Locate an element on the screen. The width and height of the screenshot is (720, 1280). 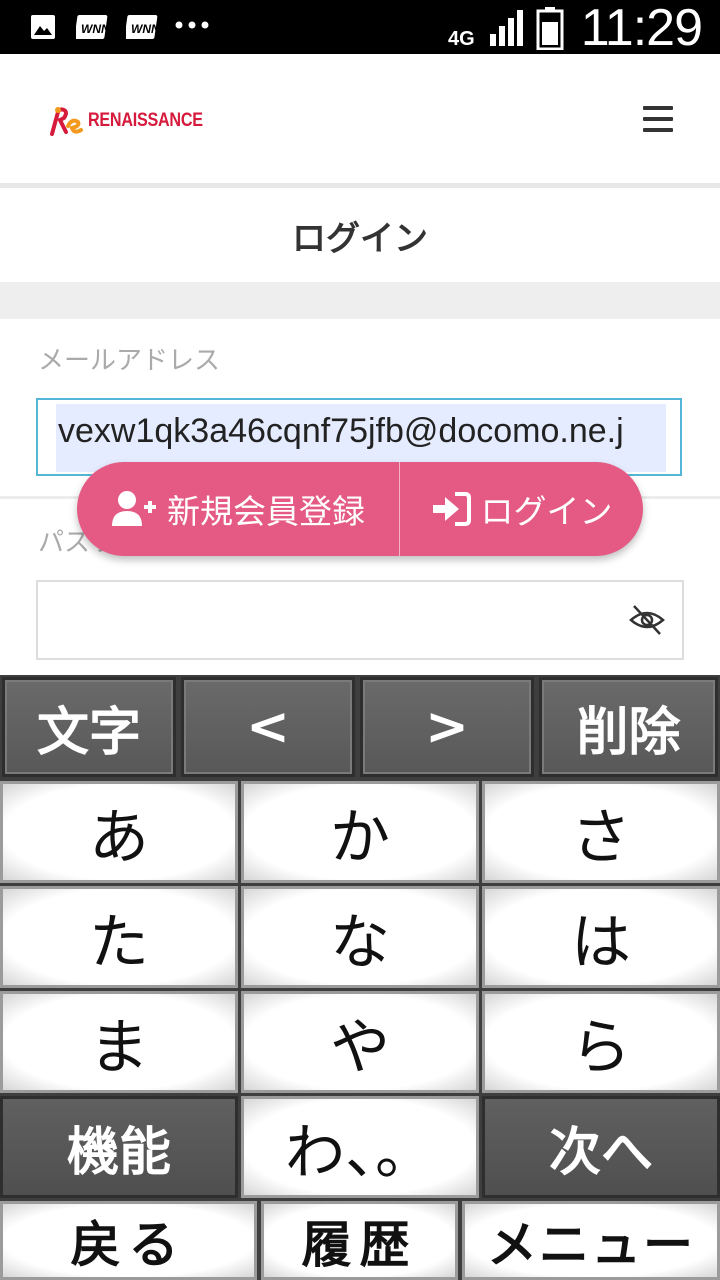
page-title: ログイン is located at coordinates (360, 238).